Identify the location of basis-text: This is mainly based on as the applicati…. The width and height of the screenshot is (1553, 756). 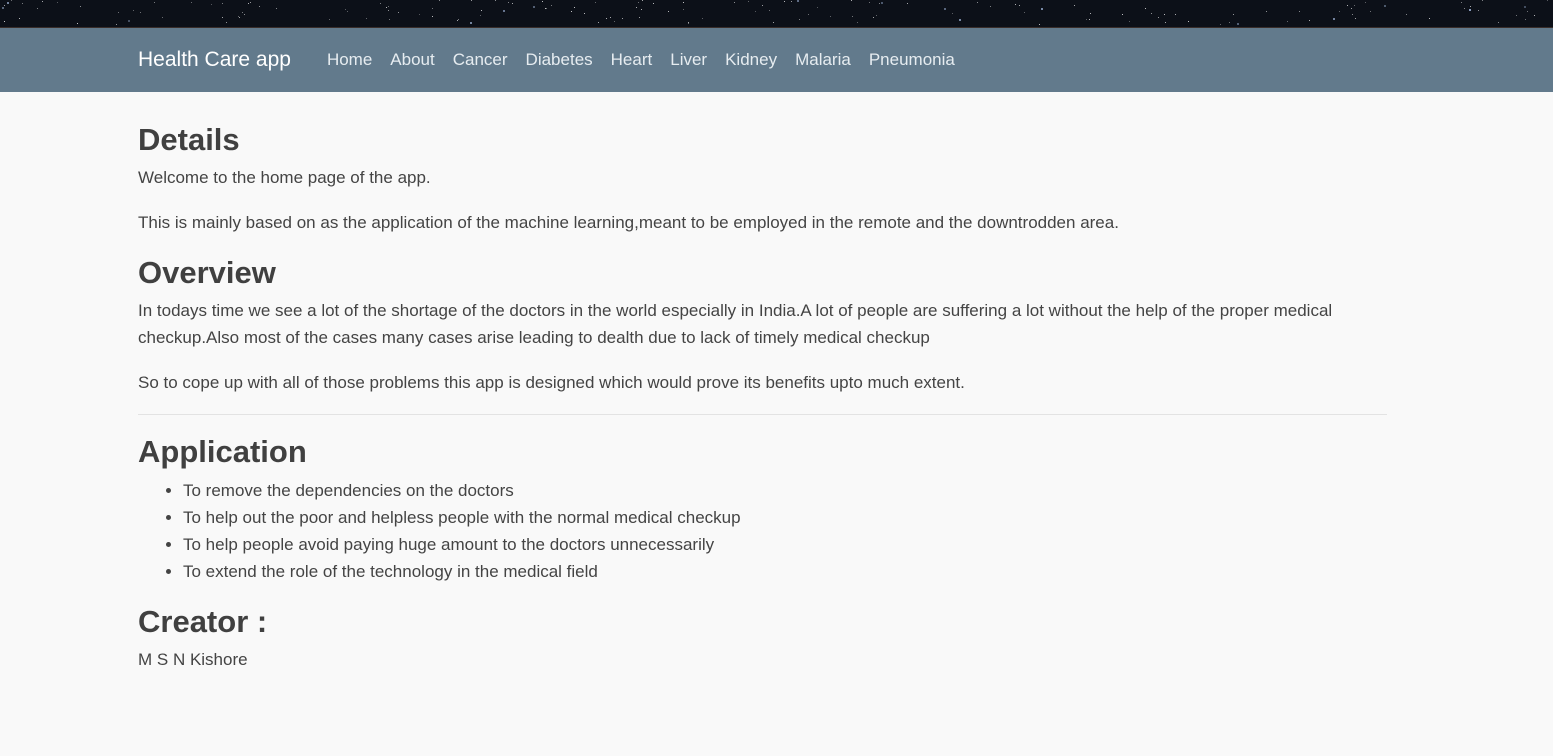
(628, 223).